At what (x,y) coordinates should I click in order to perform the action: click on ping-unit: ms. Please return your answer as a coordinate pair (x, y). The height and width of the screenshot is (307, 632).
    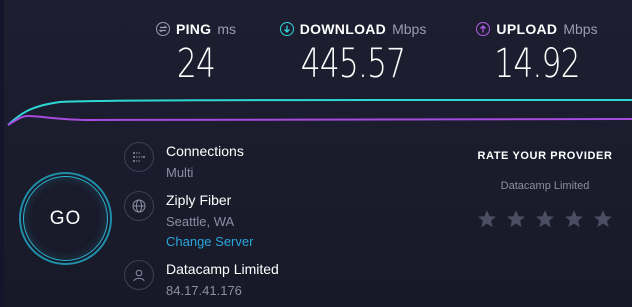
    Looking at the image, I should click on (227, 29).